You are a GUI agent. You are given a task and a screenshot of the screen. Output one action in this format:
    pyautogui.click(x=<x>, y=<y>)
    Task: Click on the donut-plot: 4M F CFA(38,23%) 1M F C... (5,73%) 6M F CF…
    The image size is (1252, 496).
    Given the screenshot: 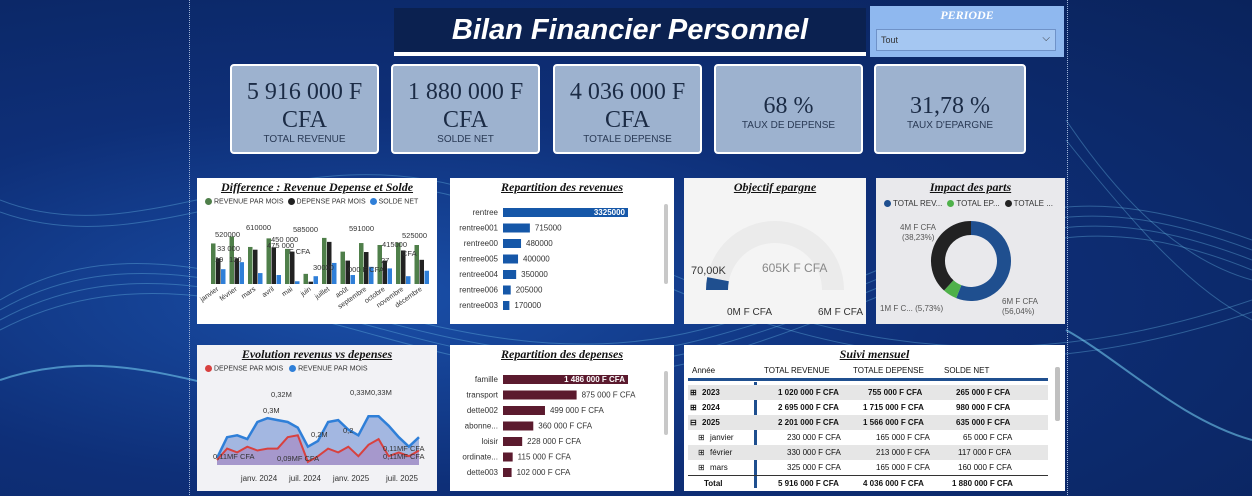 What is the action you would take?
    pyautogui.click(x=959, y=268)
    